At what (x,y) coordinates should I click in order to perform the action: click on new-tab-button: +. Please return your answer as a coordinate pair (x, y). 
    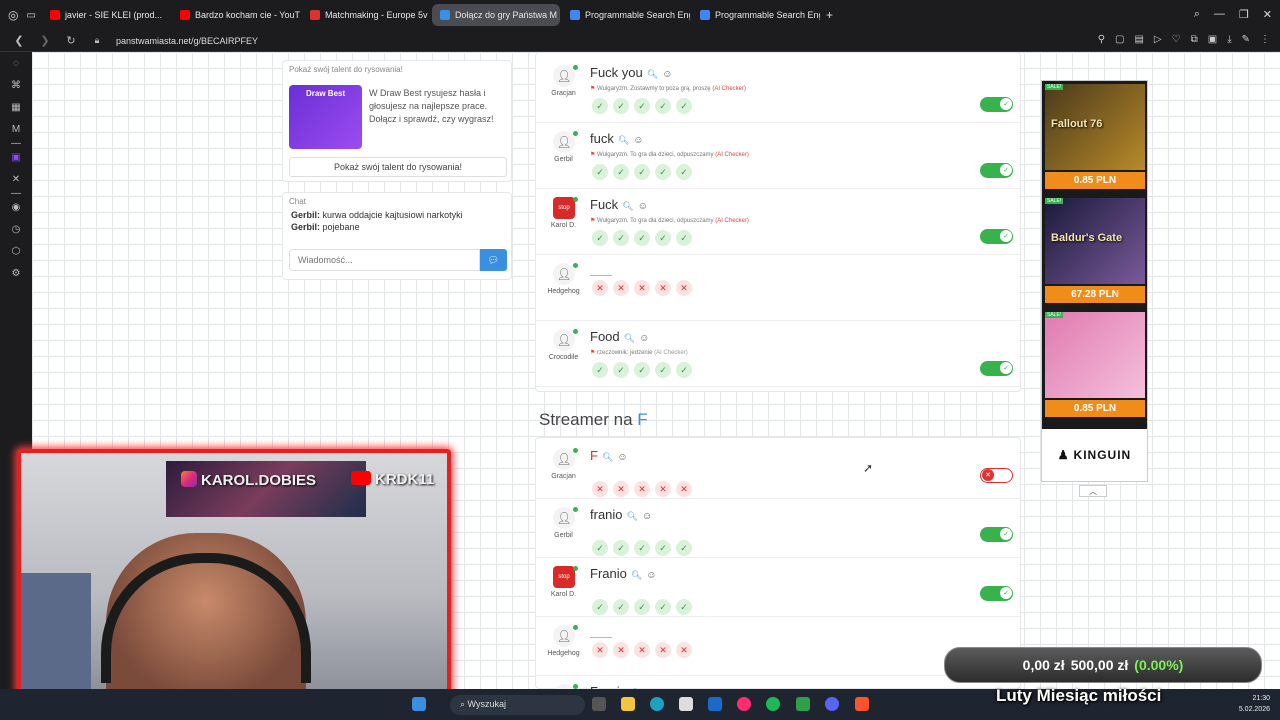
    Looking at the image, I should click on (829, 15).